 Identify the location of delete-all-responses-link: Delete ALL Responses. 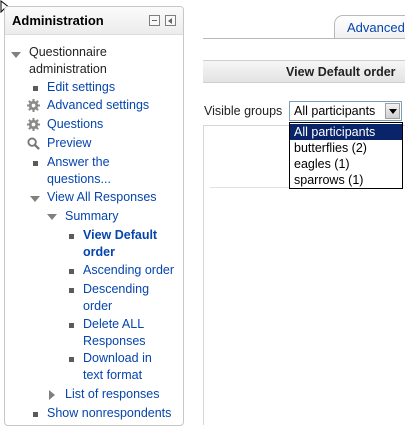
(123, 333).